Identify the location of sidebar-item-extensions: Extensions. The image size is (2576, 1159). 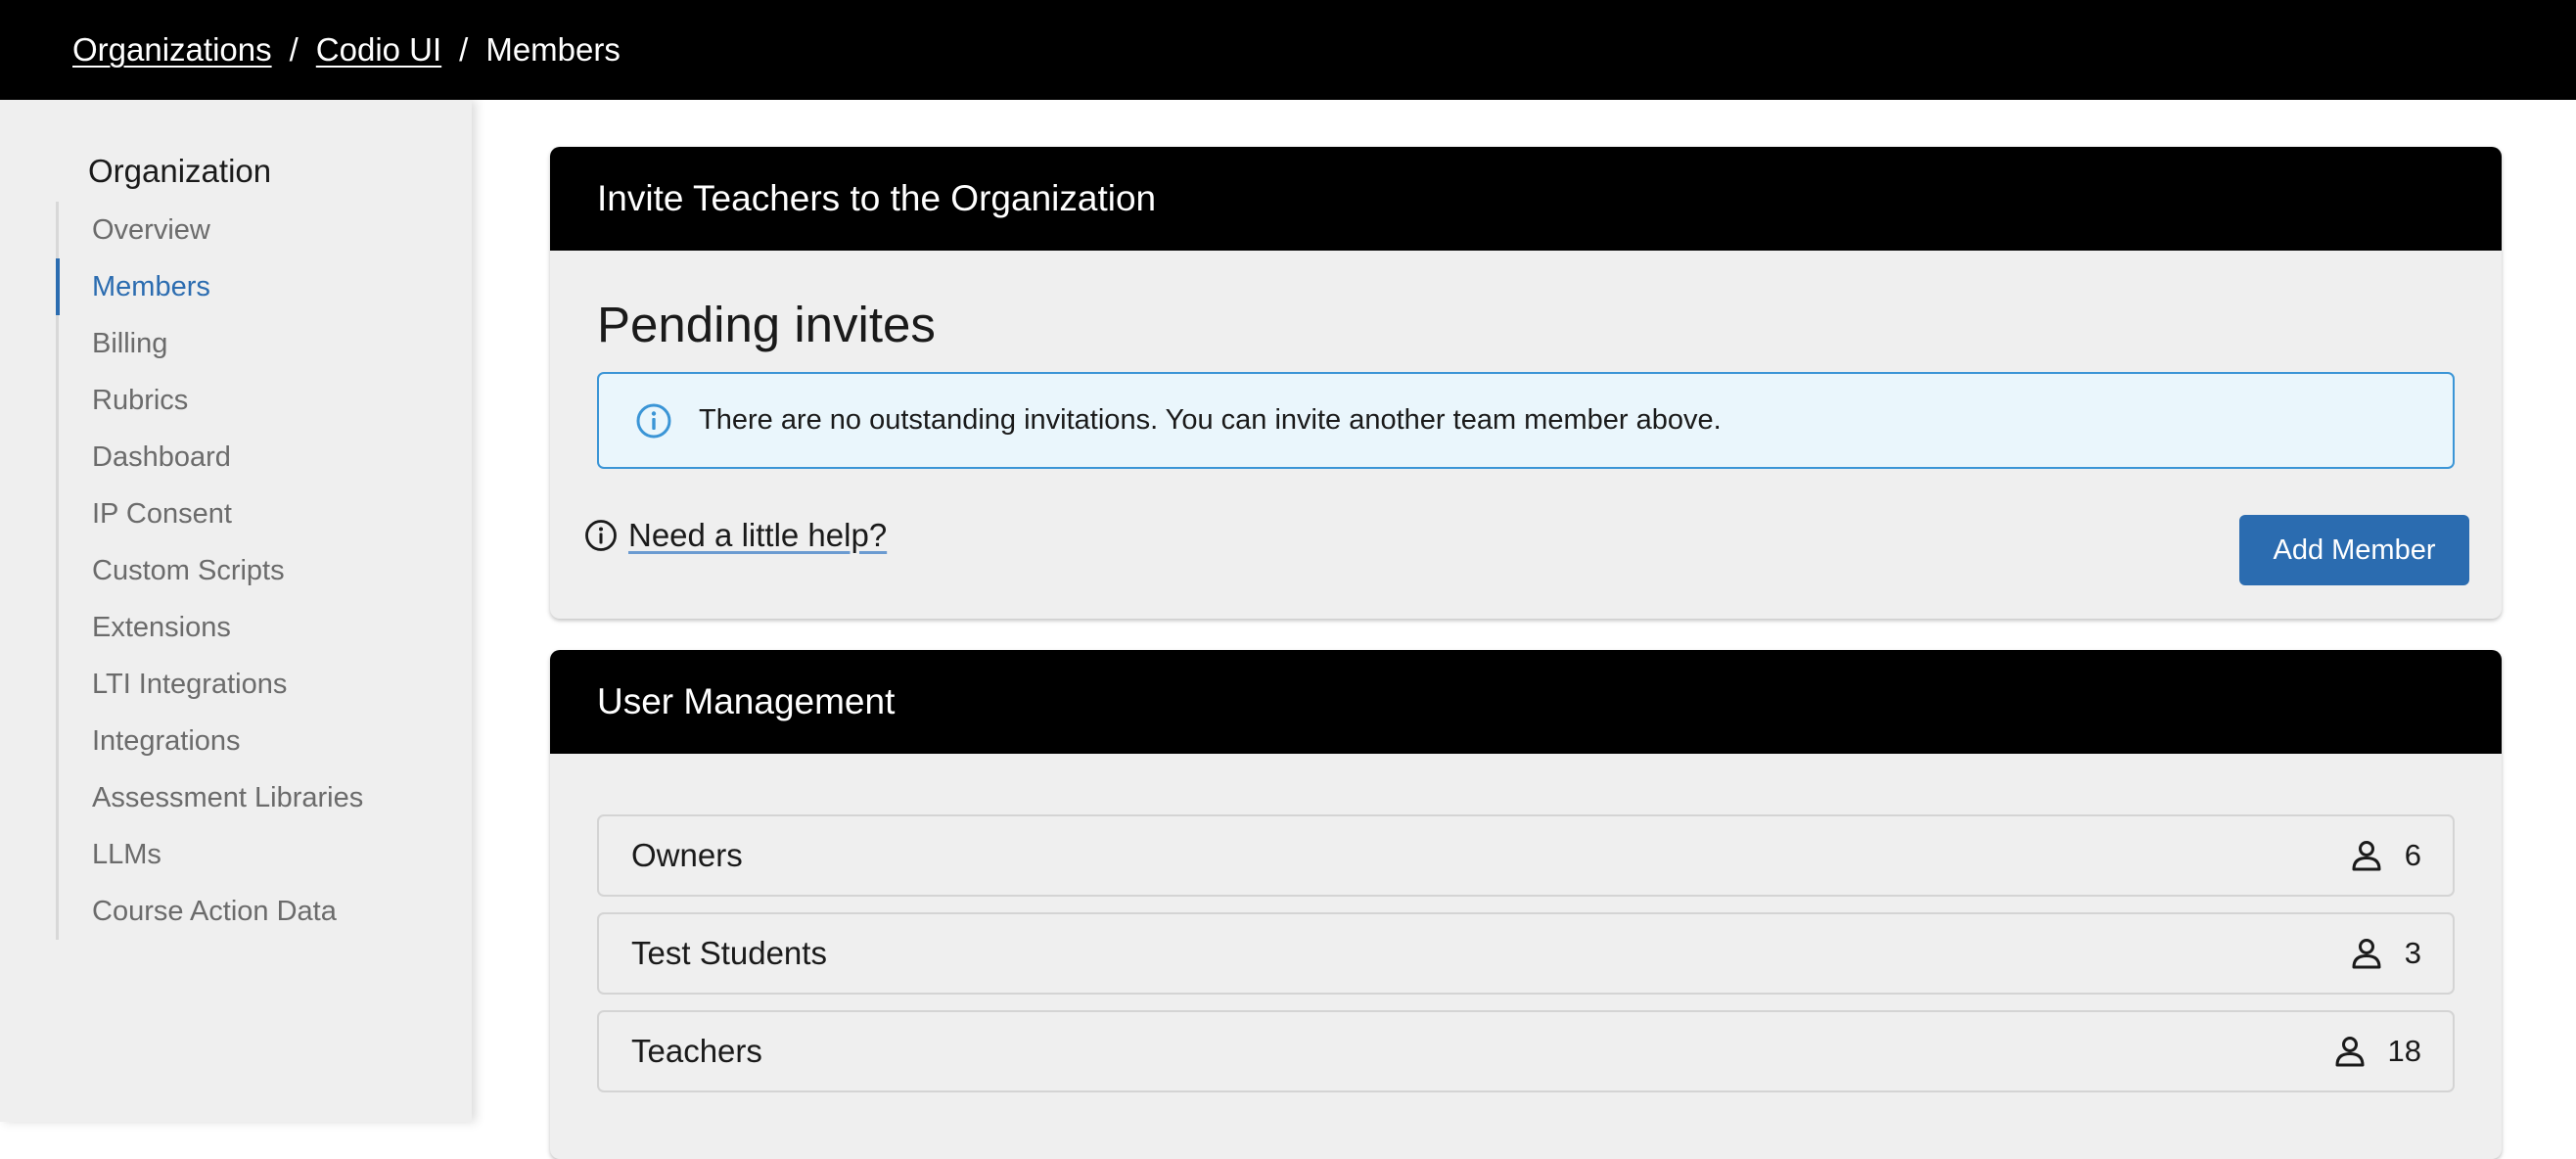
(253, 627).